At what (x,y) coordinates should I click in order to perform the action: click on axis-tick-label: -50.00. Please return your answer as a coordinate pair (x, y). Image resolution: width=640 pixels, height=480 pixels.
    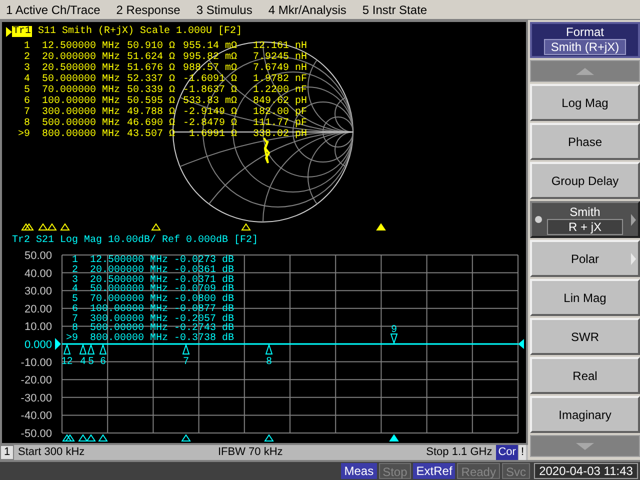
    Looking at the image, I should click on (36, 434).